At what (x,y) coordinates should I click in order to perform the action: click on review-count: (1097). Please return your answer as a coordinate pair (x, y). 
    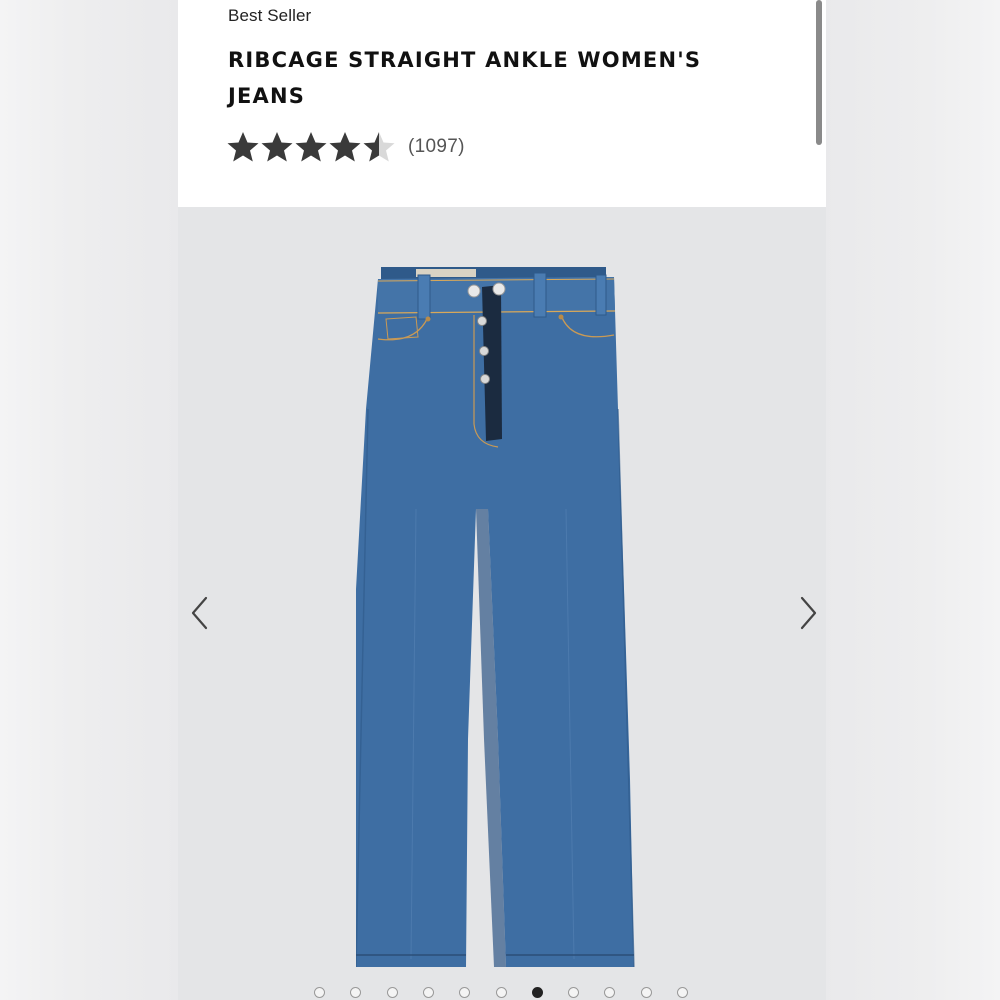
    Looking at the image, I should click on (436, 147).